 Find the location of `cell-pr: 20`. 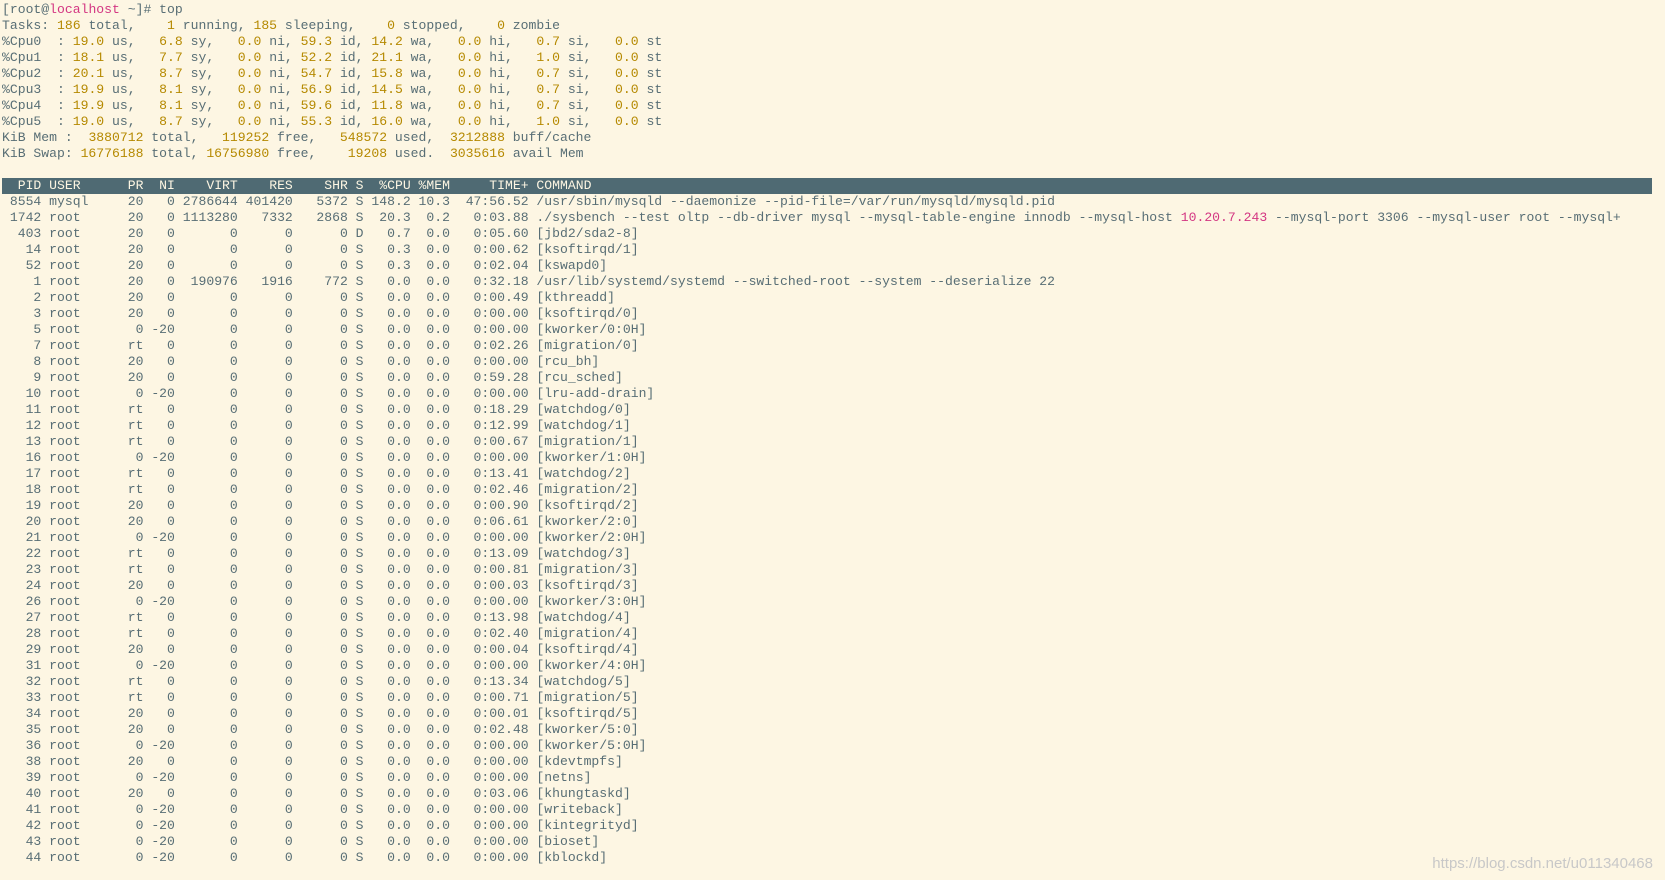

cell-pr: 20 is located at coordinates (128, 265).